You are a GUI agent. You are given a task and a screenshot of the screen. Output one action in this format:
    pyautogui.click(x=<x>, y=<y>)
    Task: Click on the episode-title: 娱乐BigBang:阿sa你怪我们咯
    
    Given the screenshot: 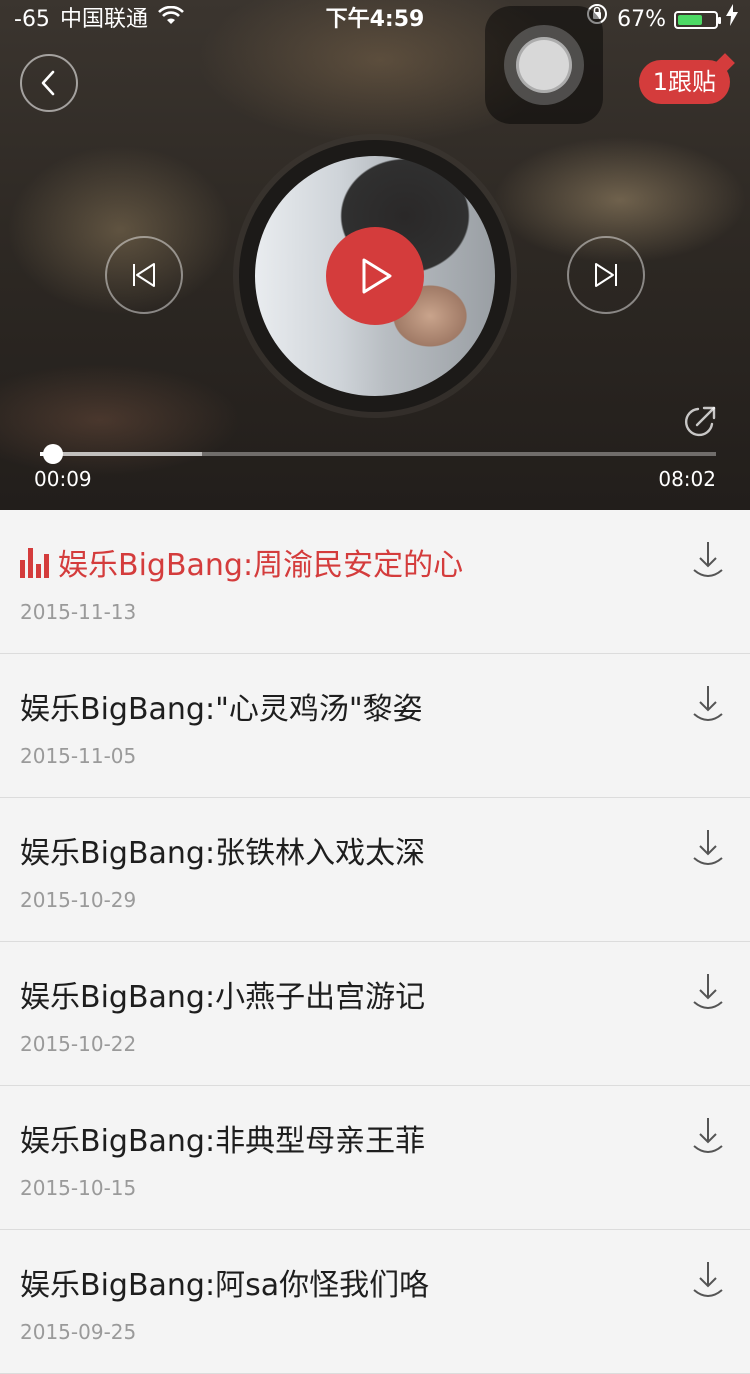 What is the action you would take?
    pyautogui.click(x=225, y=1285)
    